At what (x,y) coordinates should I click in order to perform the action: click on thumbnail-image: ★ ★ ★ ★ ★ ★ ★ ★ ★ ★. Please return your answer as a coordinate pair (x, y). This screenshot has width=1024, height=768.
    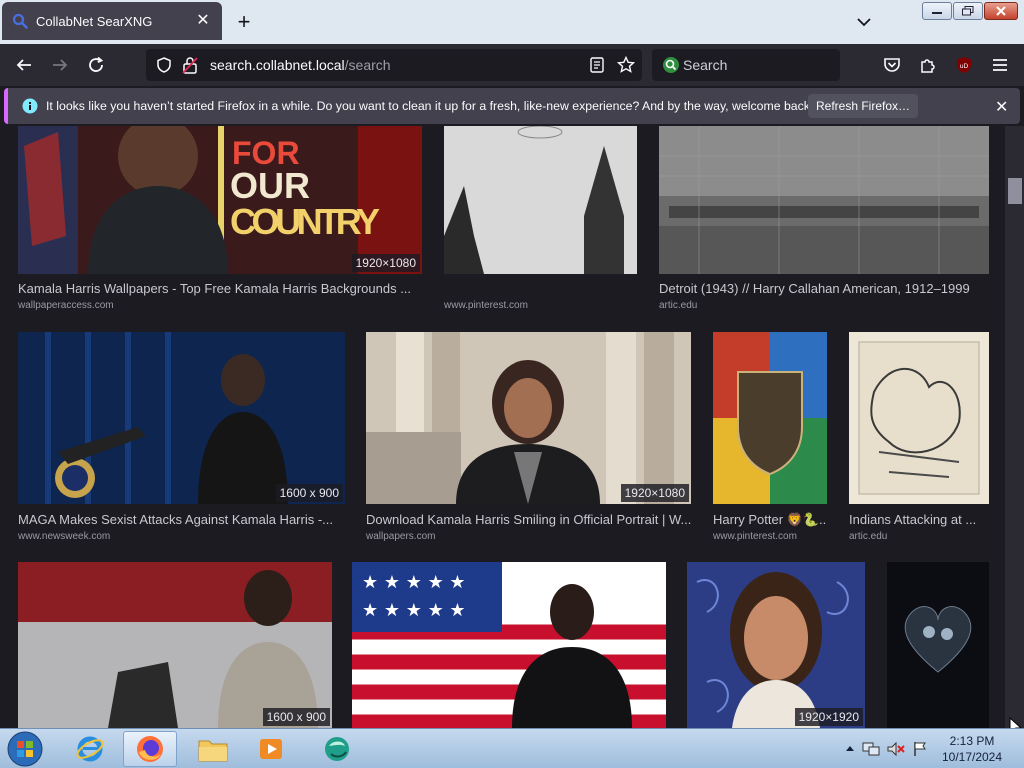
    Looking at the image, I should click on (509, 645).